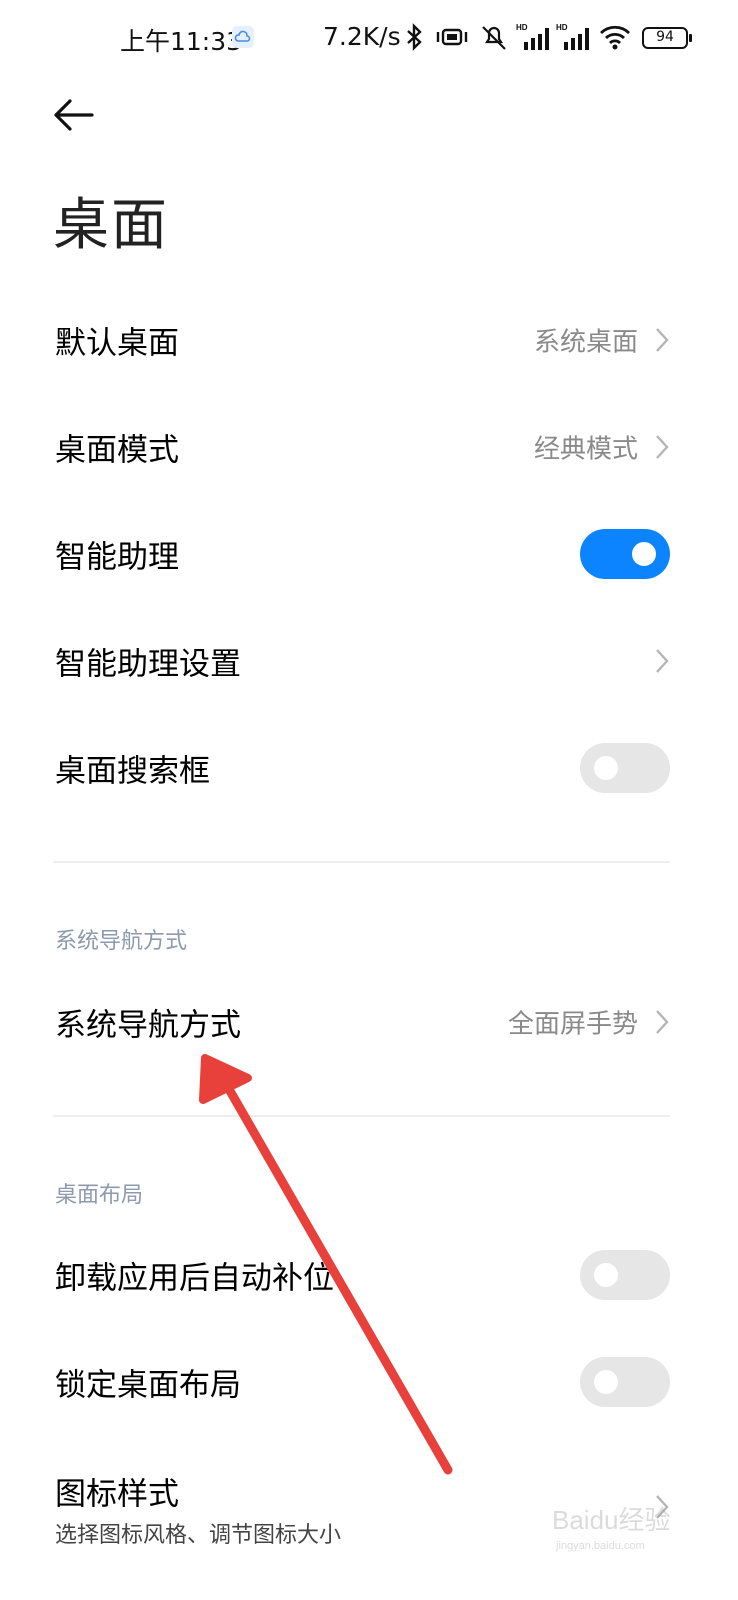 This screenshot has width=738, height=1600. Describe the element at coordinates (194, 1278) in the screenshot. I see `row-label: 卸载应用后自动补位` at that location.